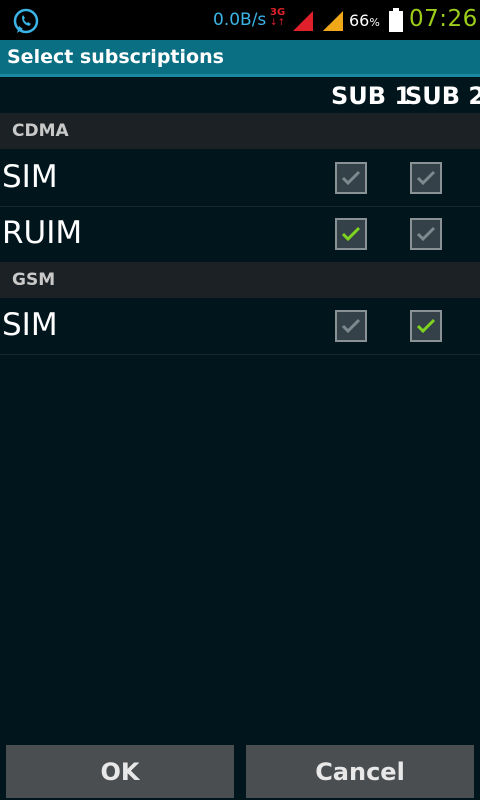 Image resolution: width=480 pixels, height=800 pixels. I want to click on dialog-title: Select subscriptions, so click(115, 57).